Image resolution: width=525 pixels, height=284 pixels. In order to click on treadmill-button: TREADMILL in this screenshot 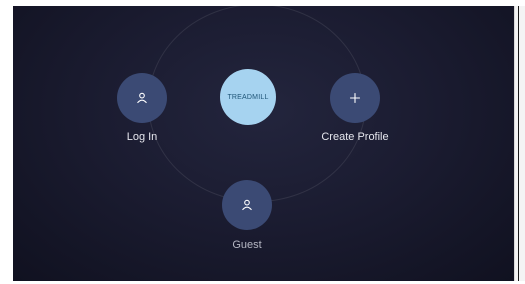, I will do `click(248, 97)`.